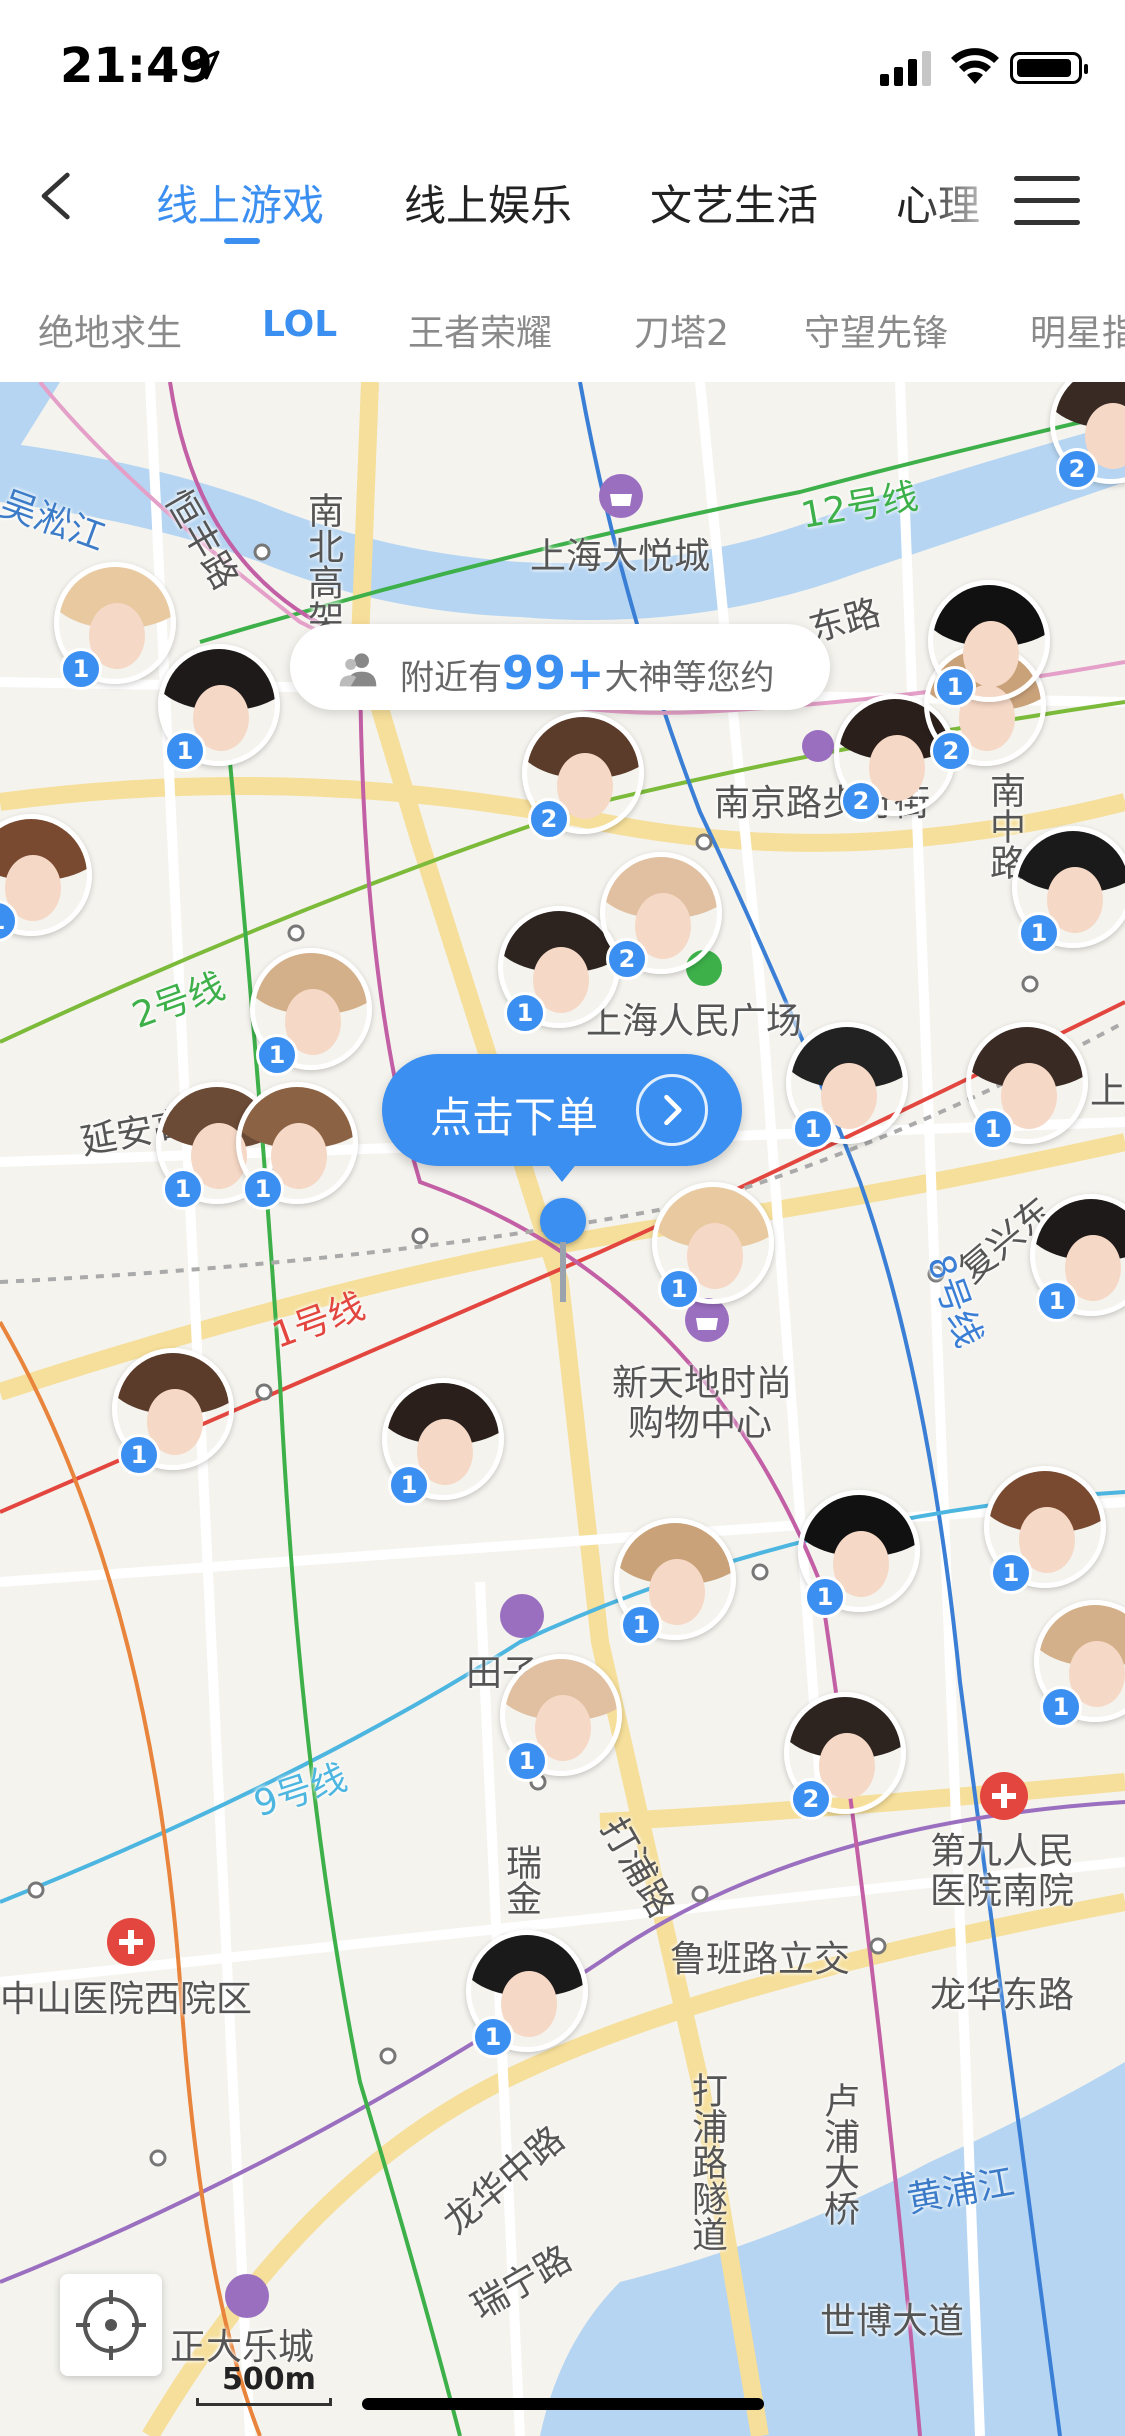 This screenshot has height=2436, width=1125. What do you see at coordinates (562, 321) in the screenshot?
I see `game-subtab-bar: 绝地求生 LOL 王者荣耀 刀塔2 守望先锋 明星指` at bounding box center [562, 321].